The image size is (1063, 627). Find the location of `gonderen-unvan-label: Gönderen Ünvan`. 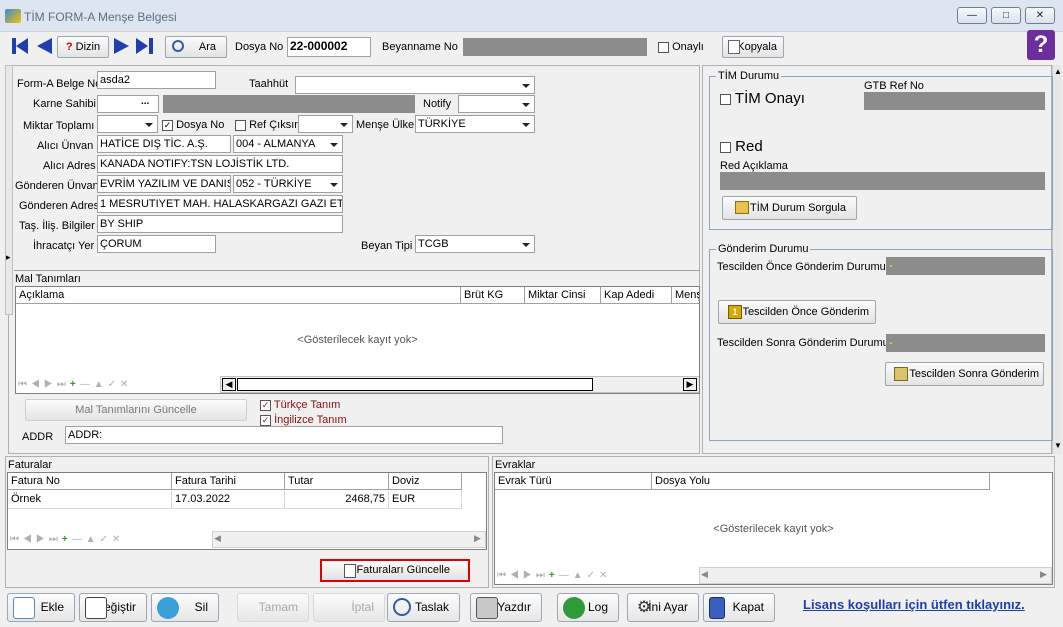

gonderen-unvan-label: Gönderen Ünvan is located at coordinates (57, 186).